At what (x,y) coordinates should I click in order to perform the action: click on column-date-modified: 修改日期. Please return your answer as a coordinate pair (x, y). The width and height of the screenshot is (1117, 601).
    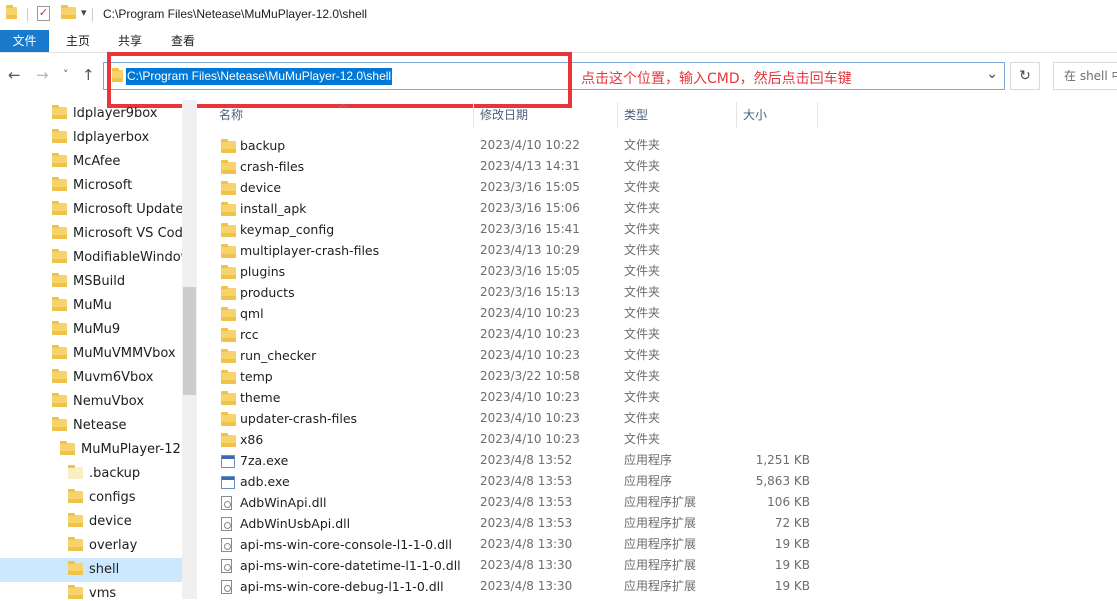
    Looking at the image, I should click on (546, 115).